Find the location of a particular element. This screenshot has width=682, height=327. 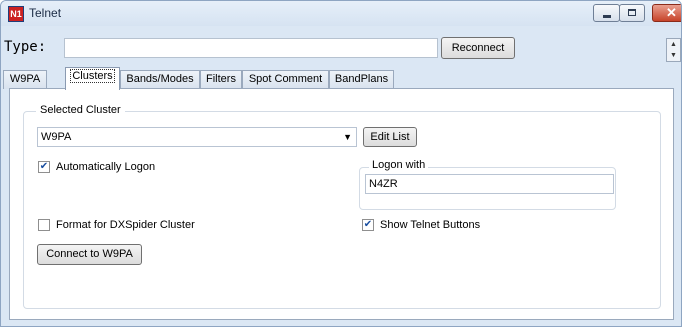

maximize-icon is located at coordinates (632, 12).